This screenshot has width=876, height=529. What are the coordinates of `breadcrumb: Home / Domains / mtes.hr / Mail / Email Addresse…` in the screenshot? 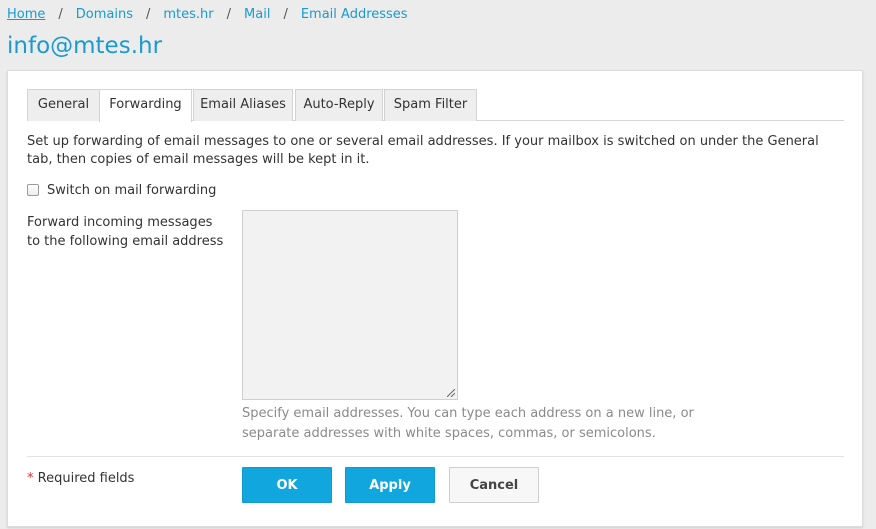 It's located at (207, 15).